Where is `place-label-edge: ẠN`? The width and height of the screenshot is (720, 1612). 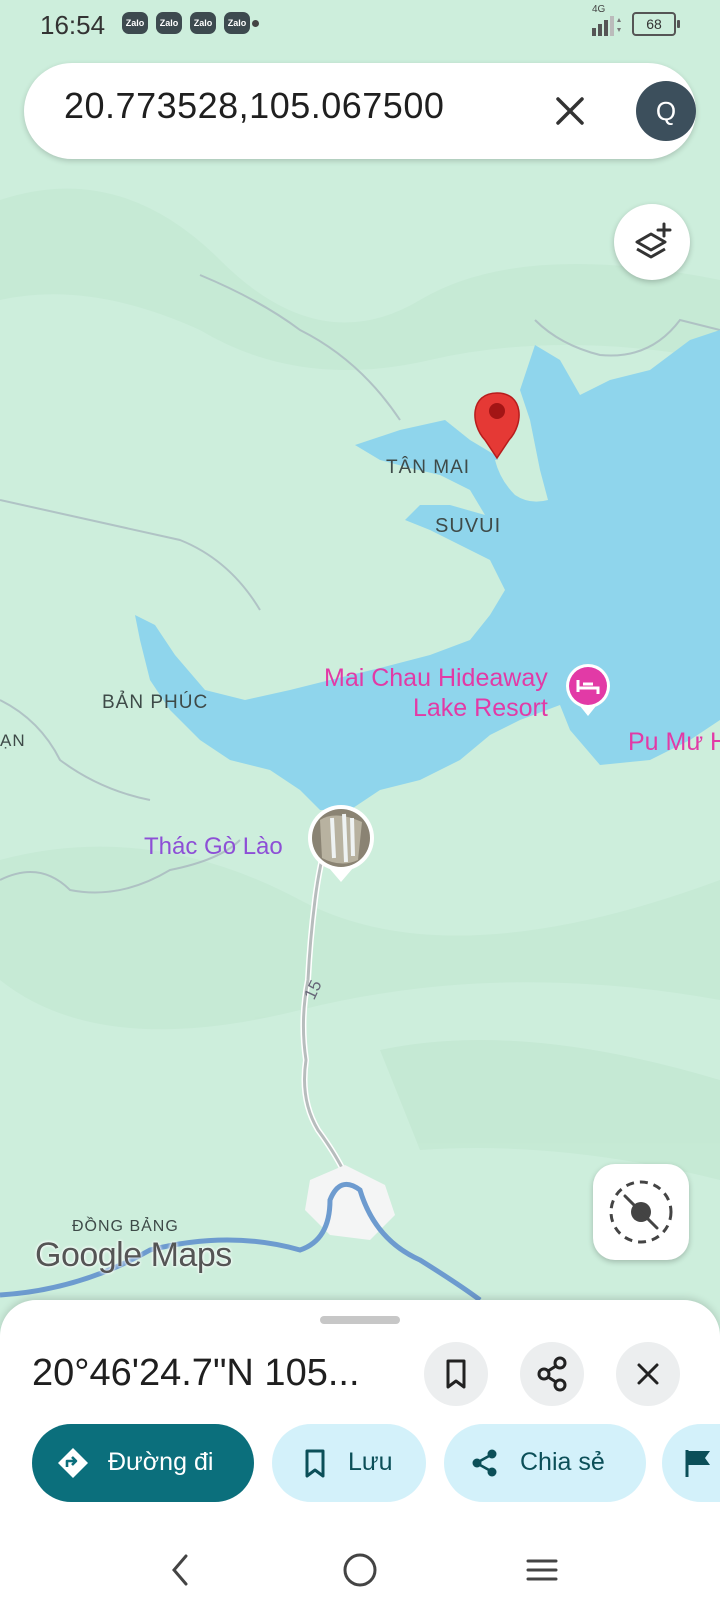
place-label-edge: ẠN is located at coordinates (13, 740).